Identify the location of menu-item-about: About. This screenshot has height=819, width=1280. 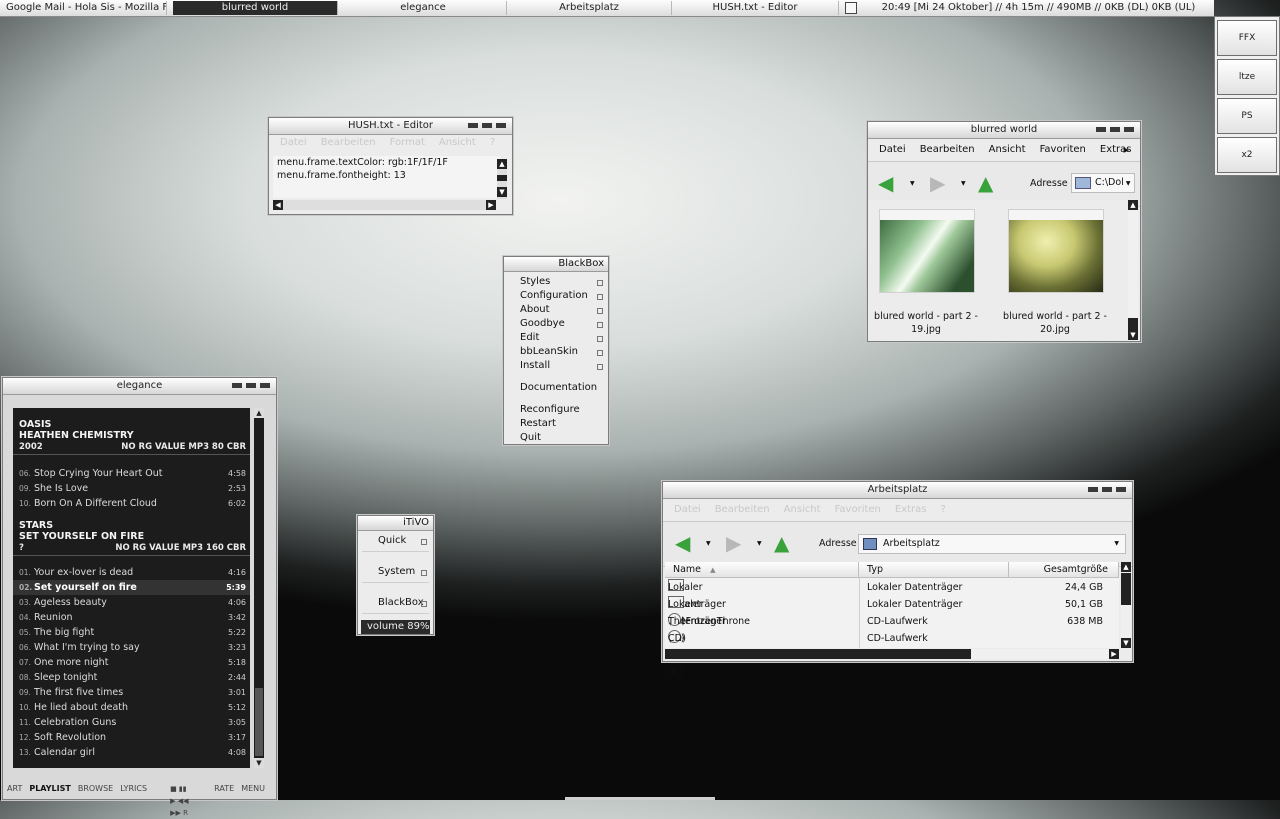
(556, 310).